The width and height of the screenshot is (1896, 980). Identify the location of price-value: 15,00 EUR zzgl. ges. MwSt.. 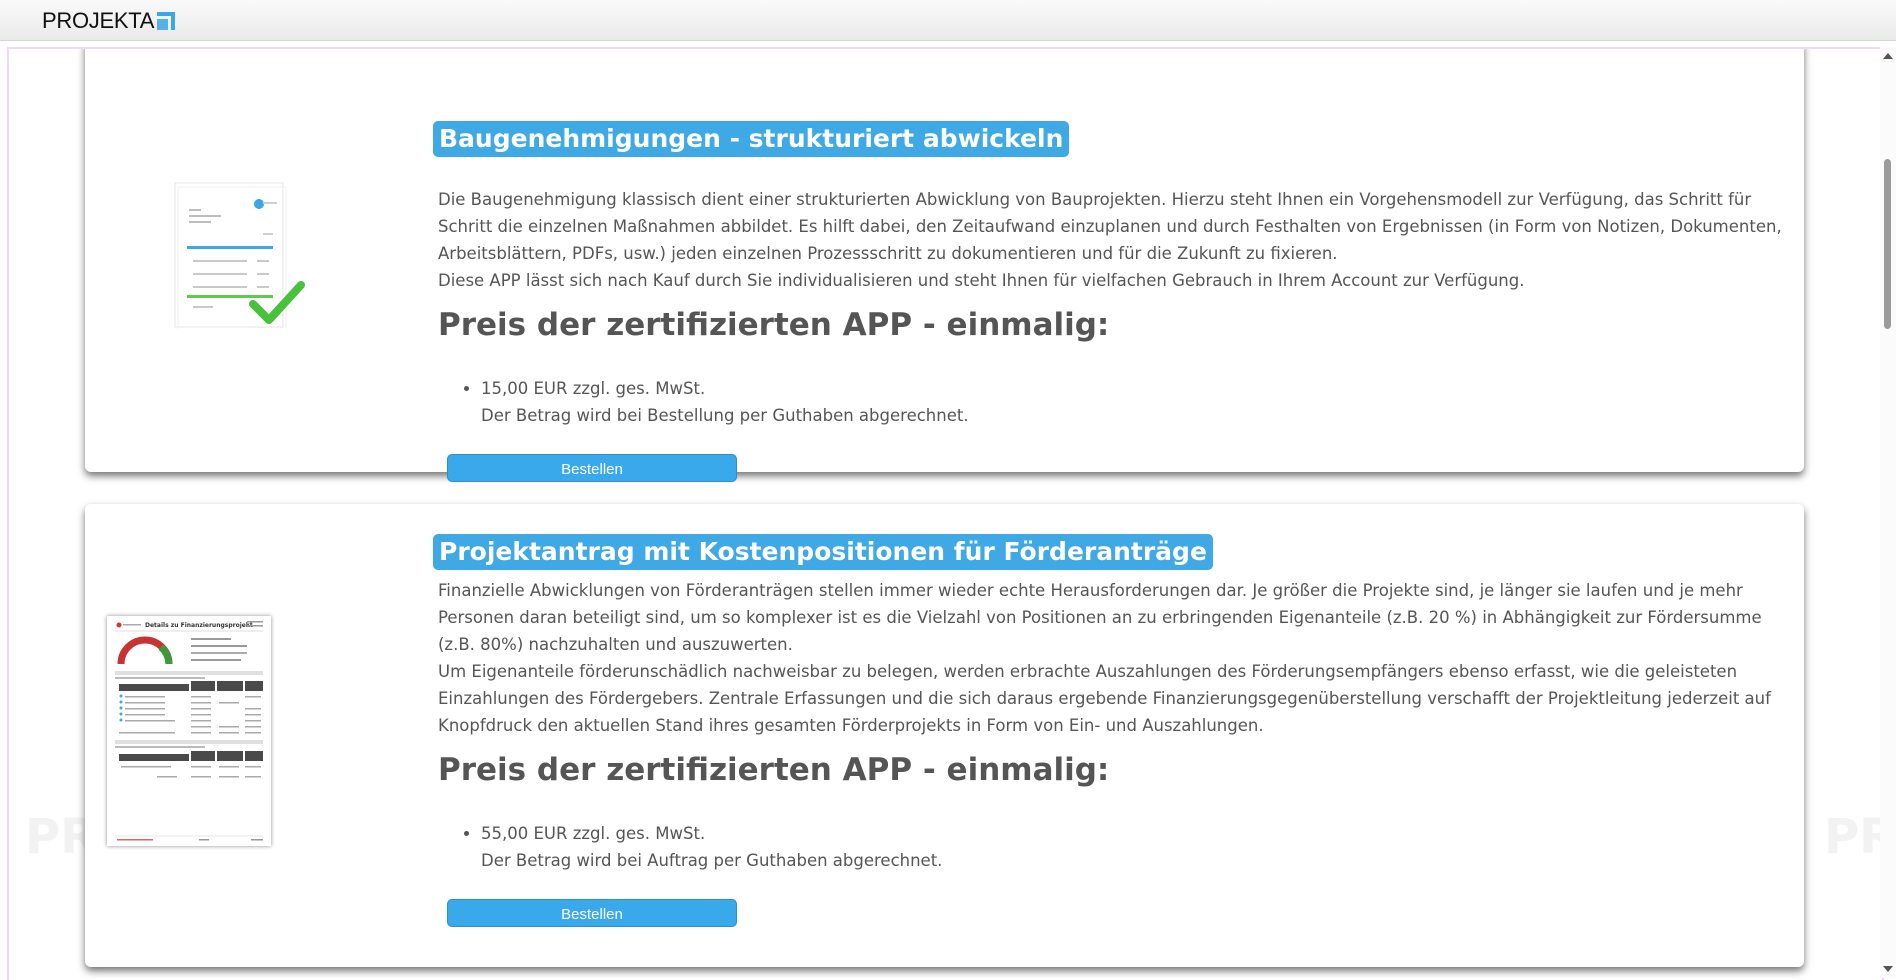
(593, 388).